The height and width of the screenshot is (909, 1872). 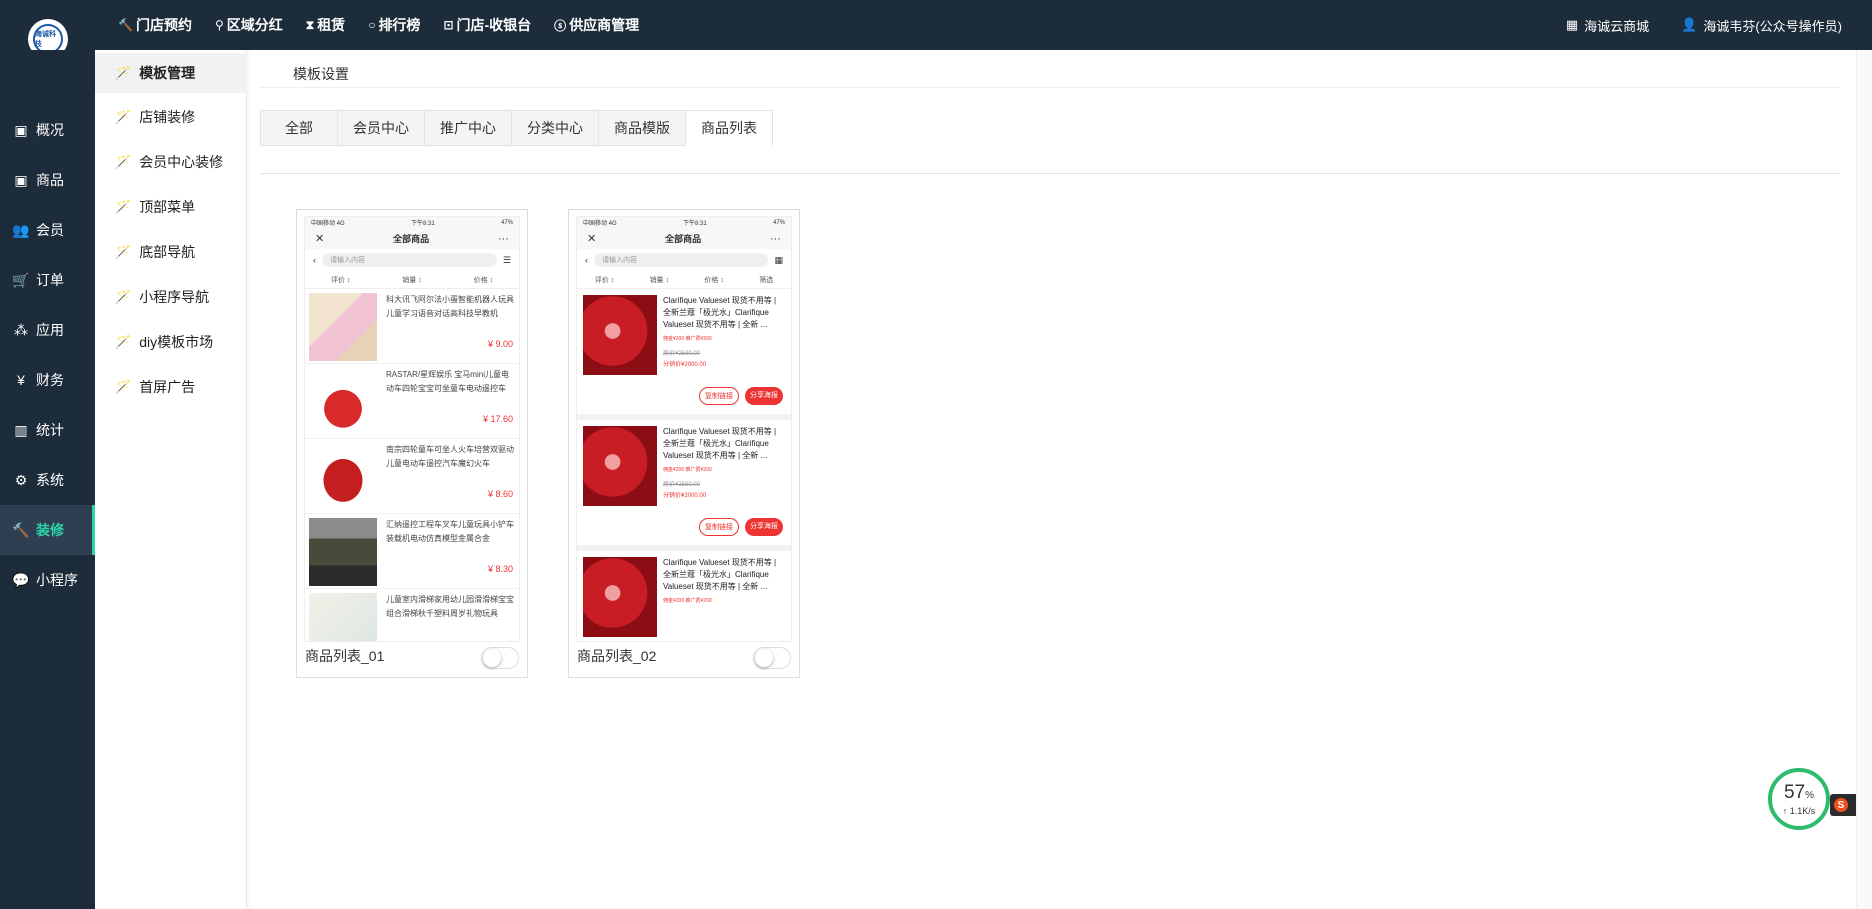 What do you see at coordinates (1864, 479) in the screenshot?
I see `scrollbar` at bounding box center [1864, 479].